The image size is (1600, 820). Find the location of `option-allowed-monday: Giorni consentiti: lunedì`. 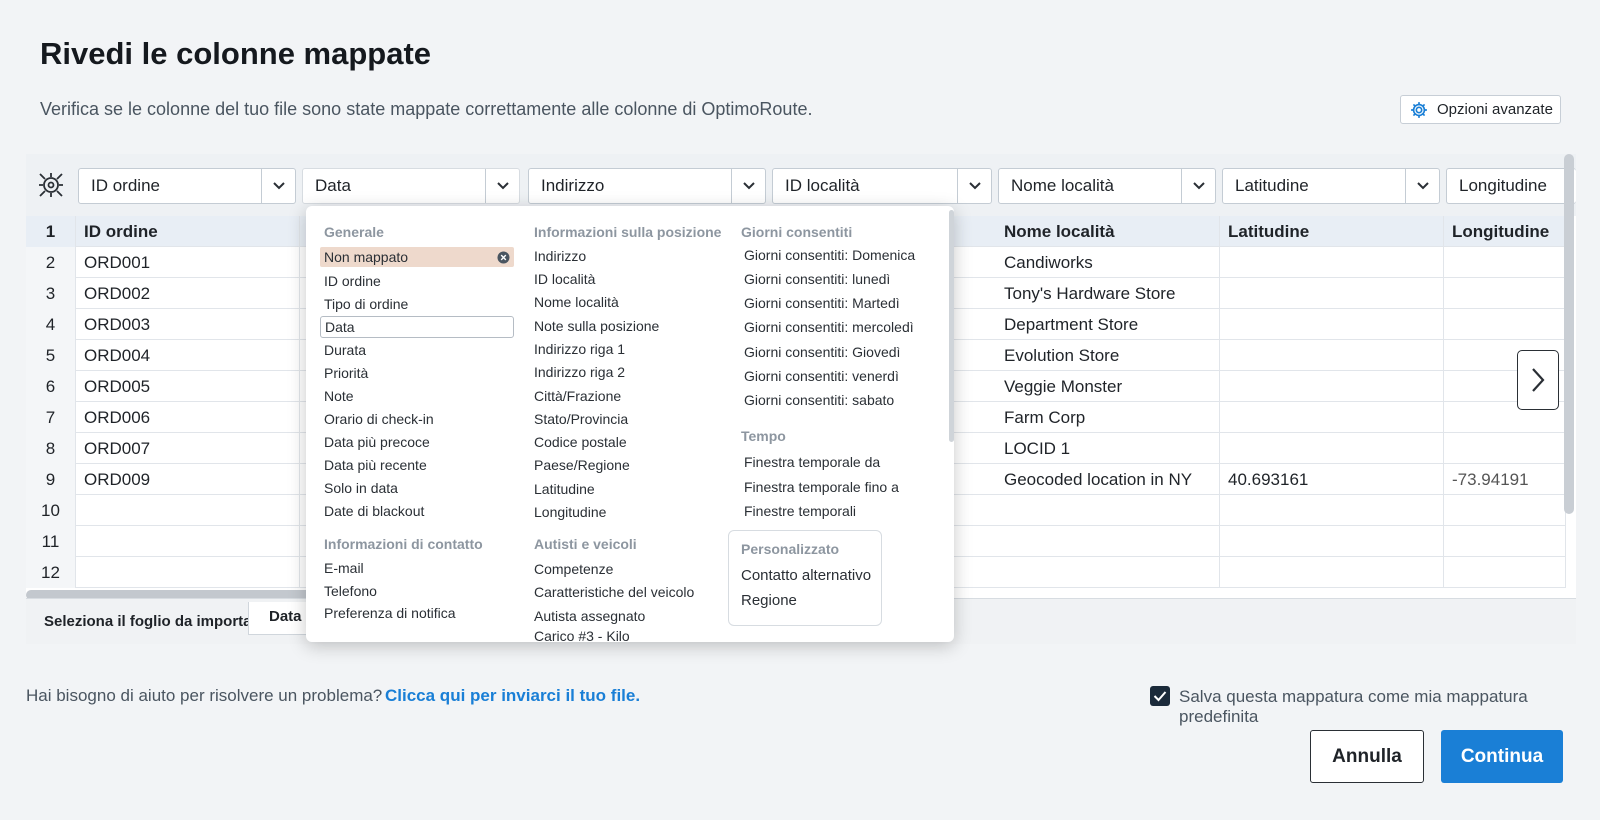

option-allowed-monday: Giorni consentiti: lunedì is located at coordinates (817, 279).